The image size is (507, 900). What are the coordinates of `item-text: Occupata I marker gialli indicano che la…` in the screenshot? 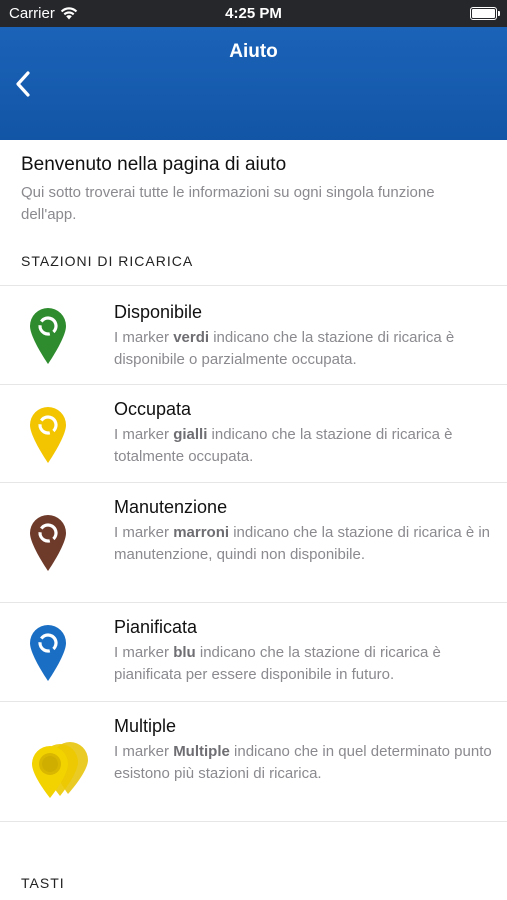 It's located at (304, 433).